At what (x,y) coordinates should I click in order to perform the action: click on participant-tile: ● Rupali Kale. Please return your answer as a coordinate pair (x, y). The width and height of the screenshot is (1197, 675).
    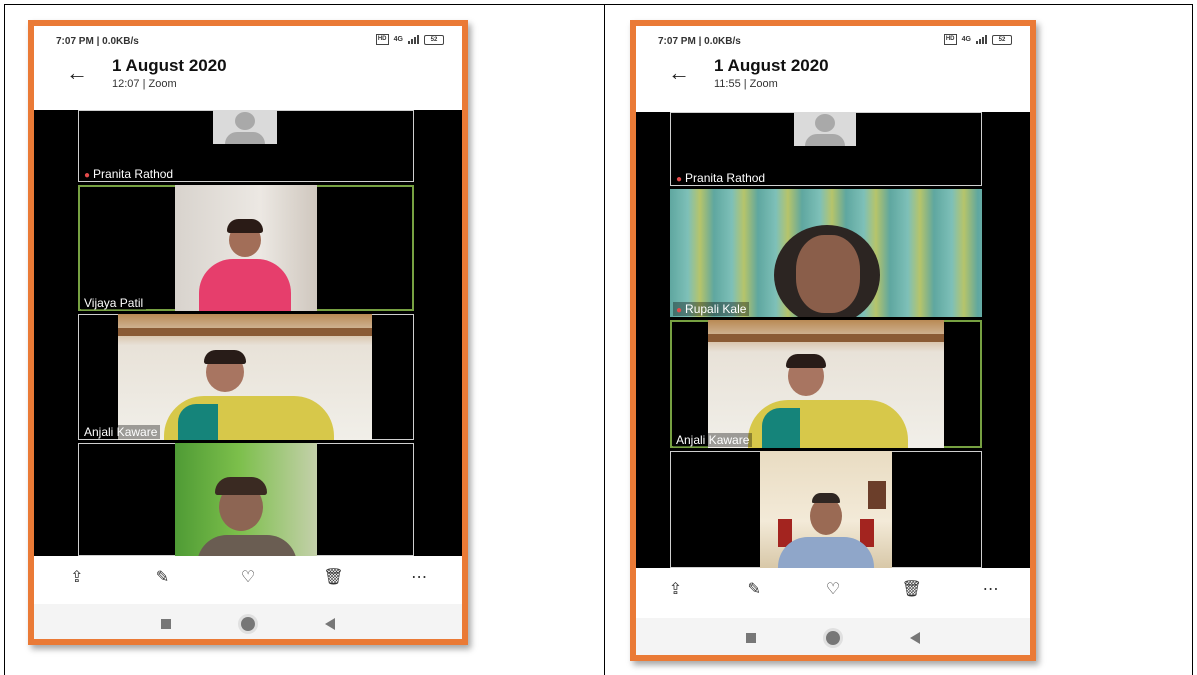
    Looking at the image, I should click on (826, 253).